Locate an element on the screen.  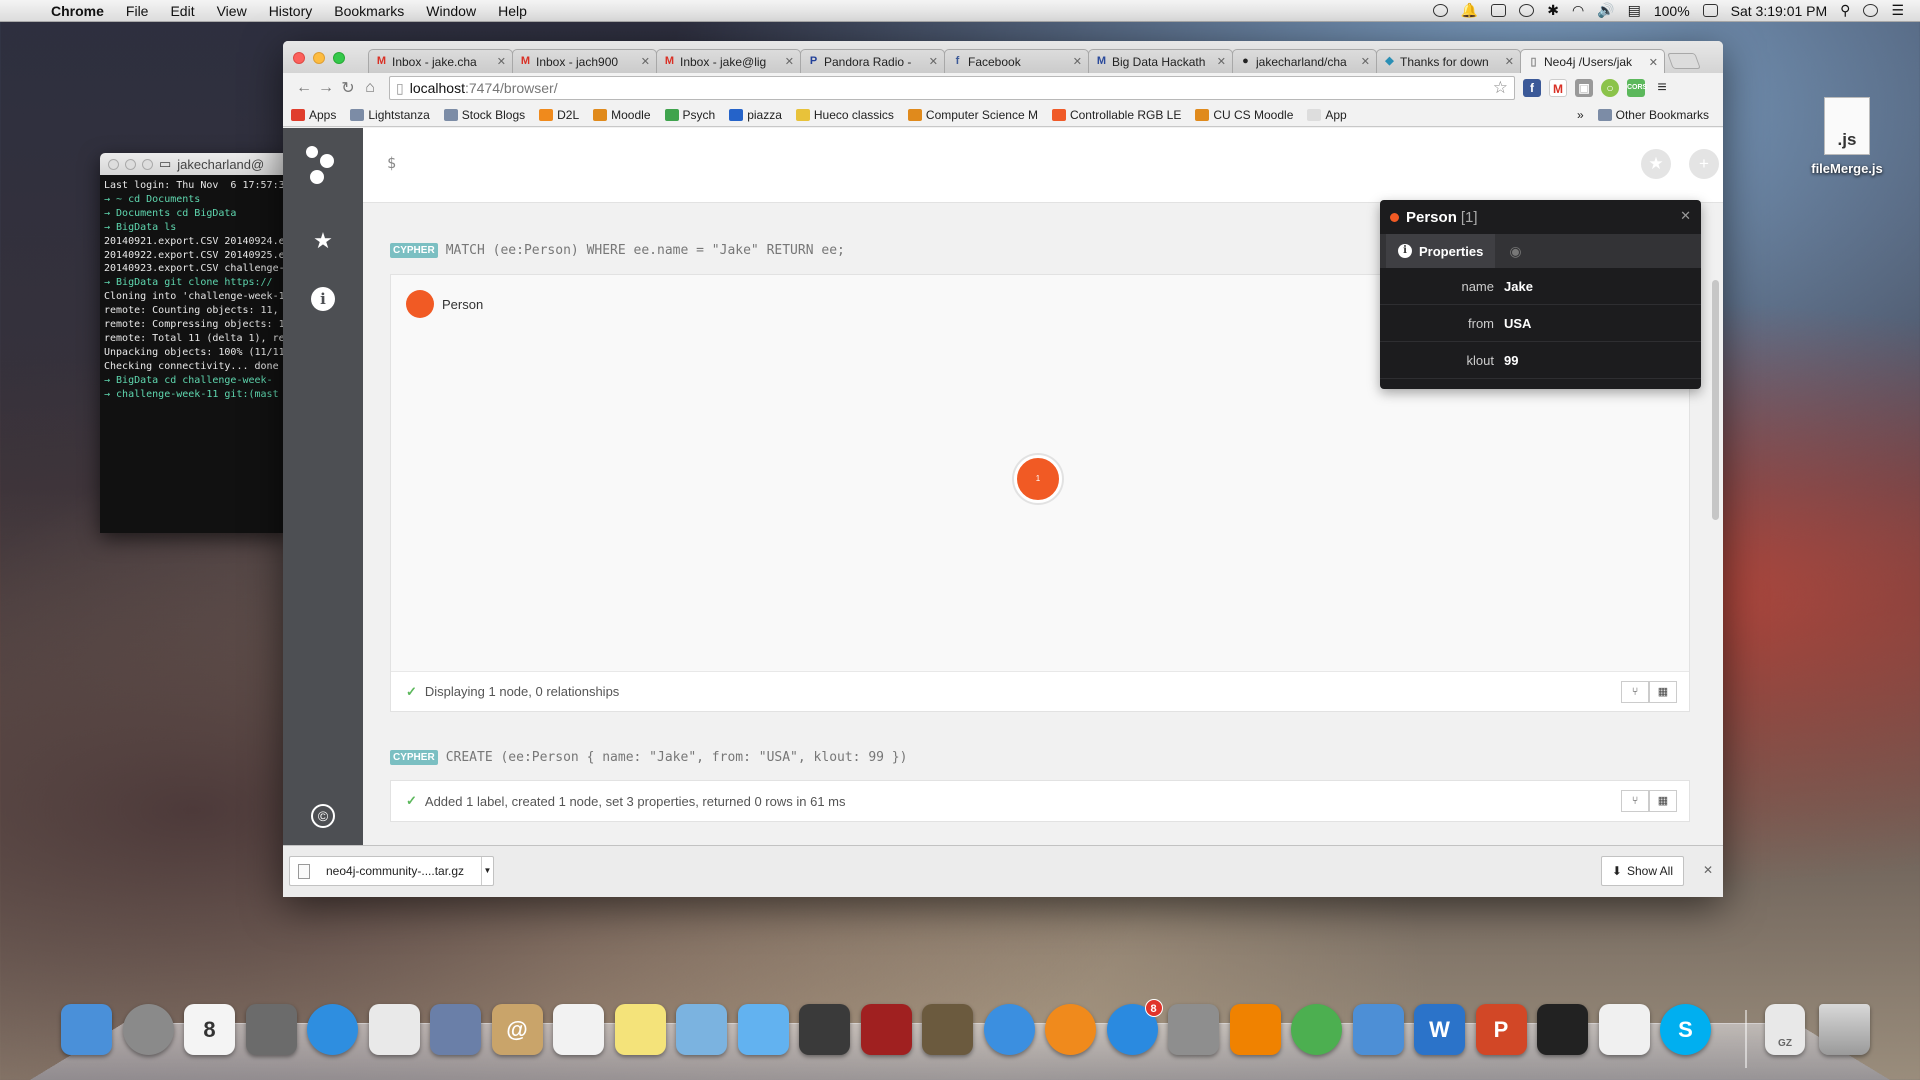
info-icon: i is located at coordinates (323, 299).